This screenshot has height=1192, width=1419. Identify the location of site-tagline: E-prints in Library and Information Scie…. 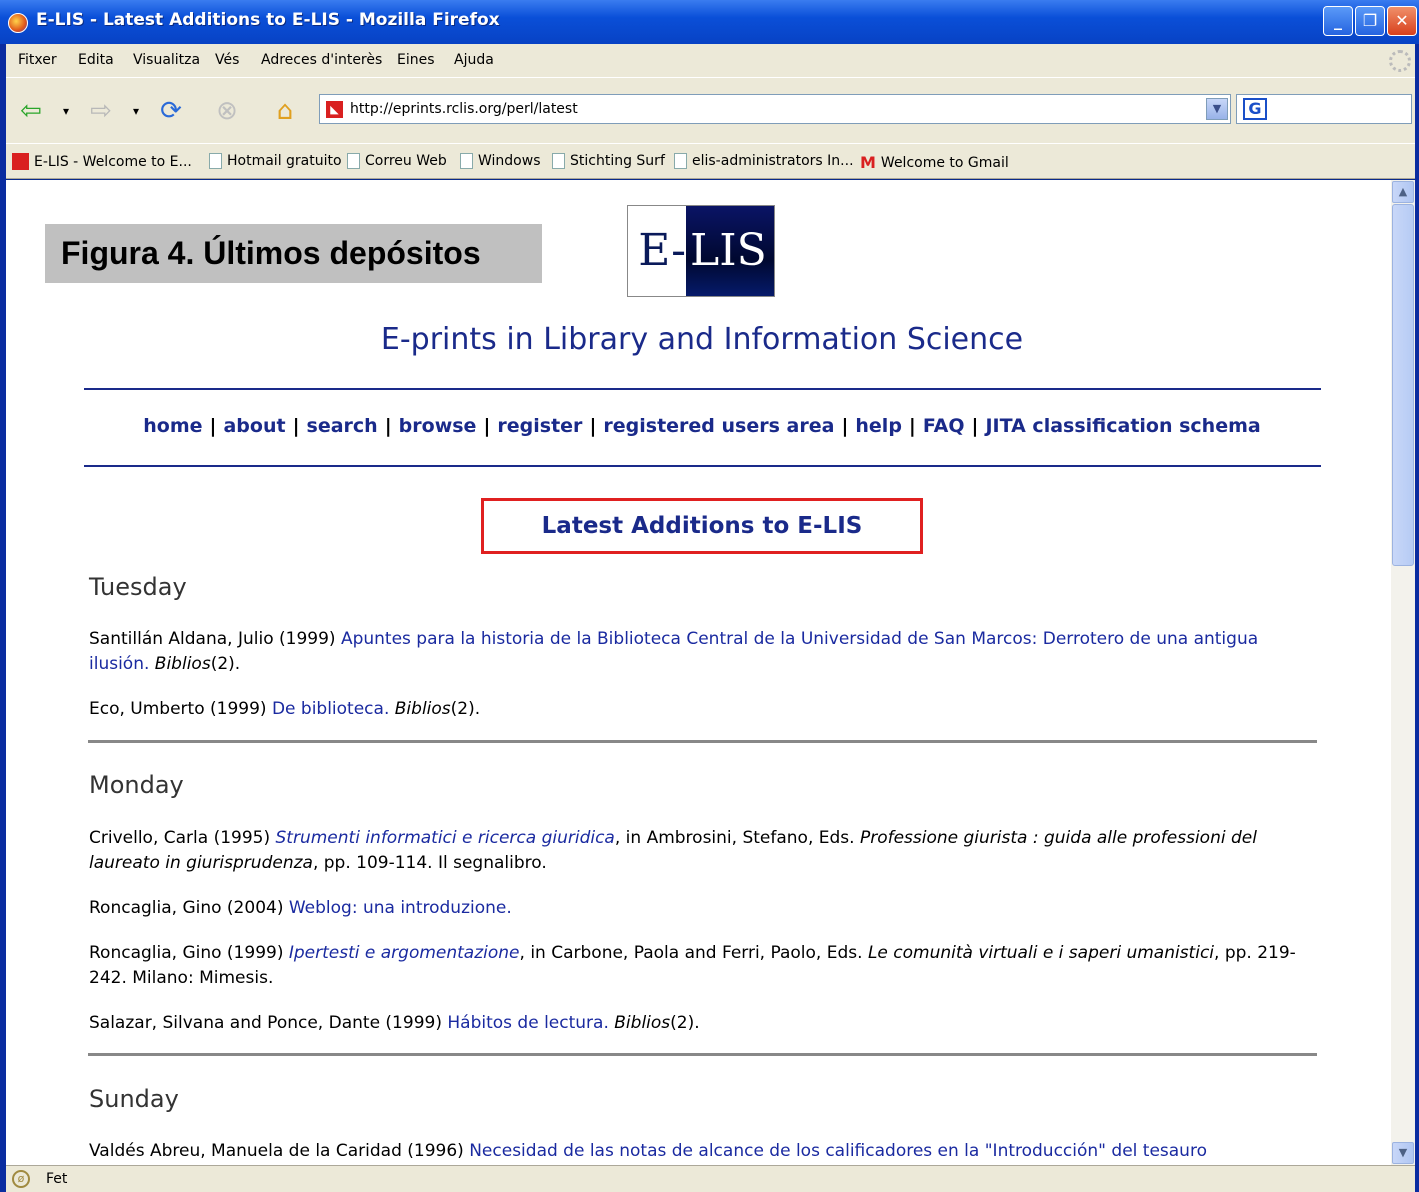
(702, 339).